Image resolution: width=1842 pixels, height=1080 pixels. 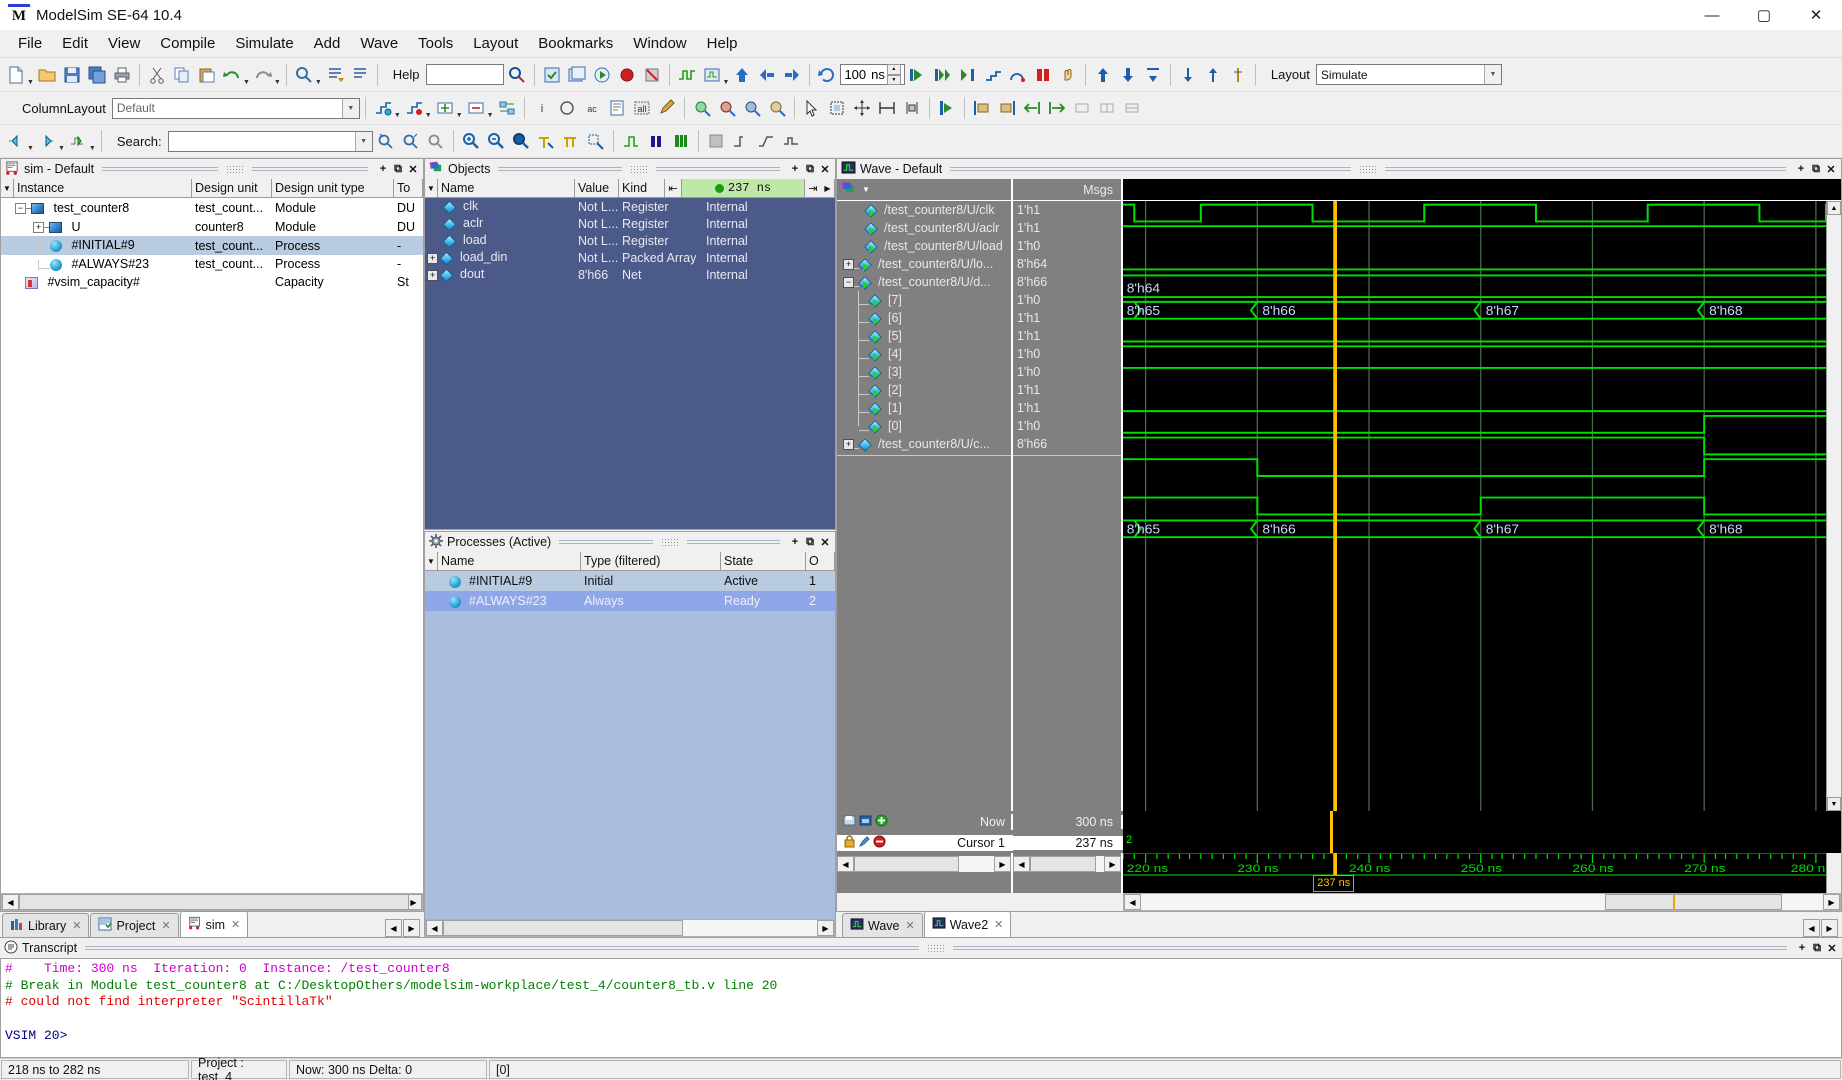 What do you see at coordinates (398, 169) in the screenshot?
I see `sim-panel-undock-icon: ⧉` at bounding box center [398, 169].